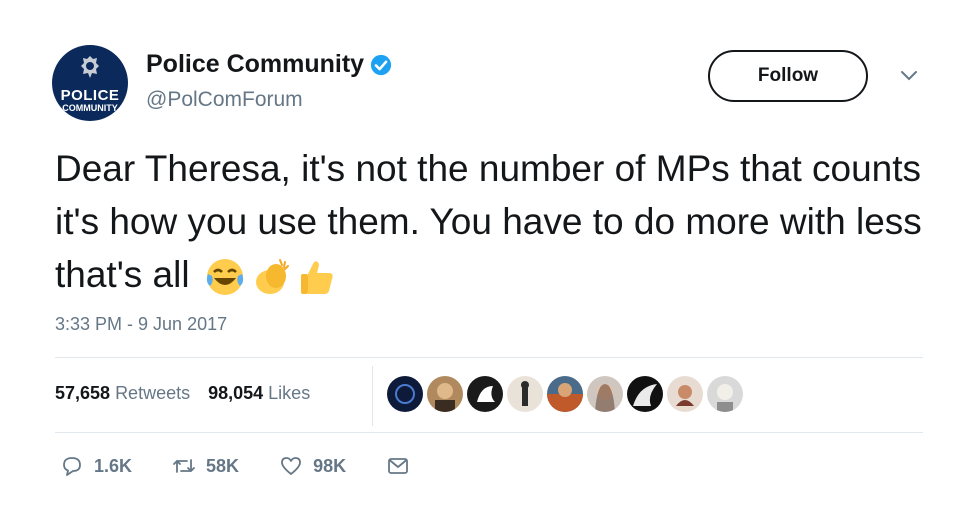 The height and width of the screenshot is (515, 980). Describe the element at coordinates (291, 466) in the screenshot. I see `heart-icon` at that location.